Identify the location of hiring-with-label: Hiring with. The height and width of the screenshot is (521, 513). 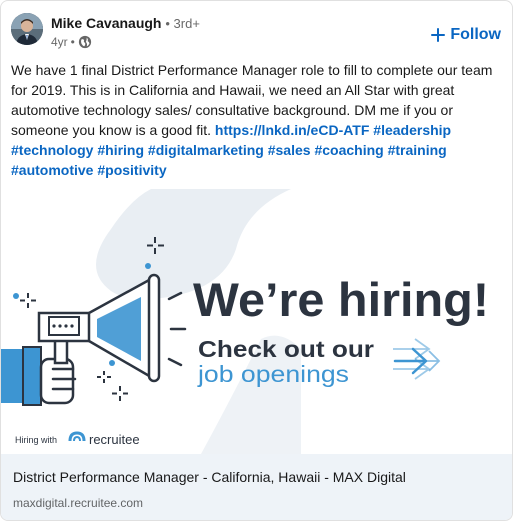
(36, 440).